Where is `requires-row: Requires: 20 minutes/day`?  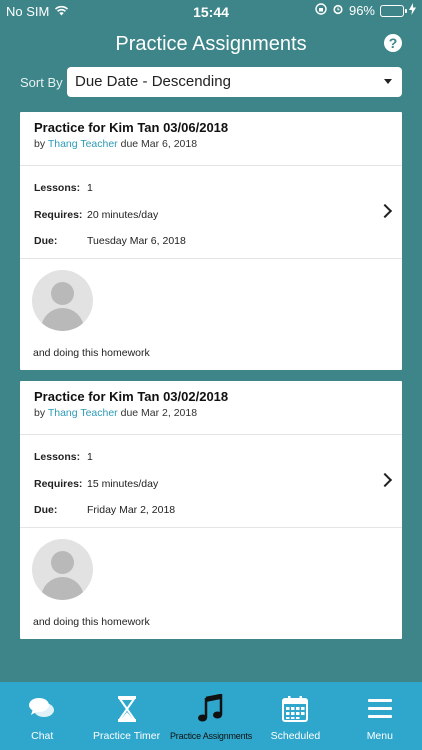 requires-row: Requires: 20 minutes/day is located at coordinates (211, 220).